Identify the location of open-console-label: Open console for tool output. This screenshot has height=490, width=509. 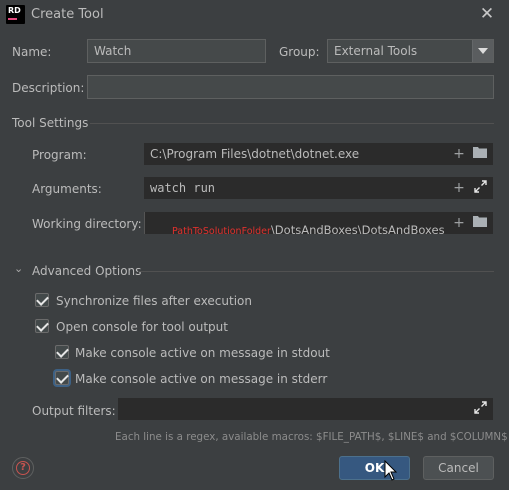
(142, 327).